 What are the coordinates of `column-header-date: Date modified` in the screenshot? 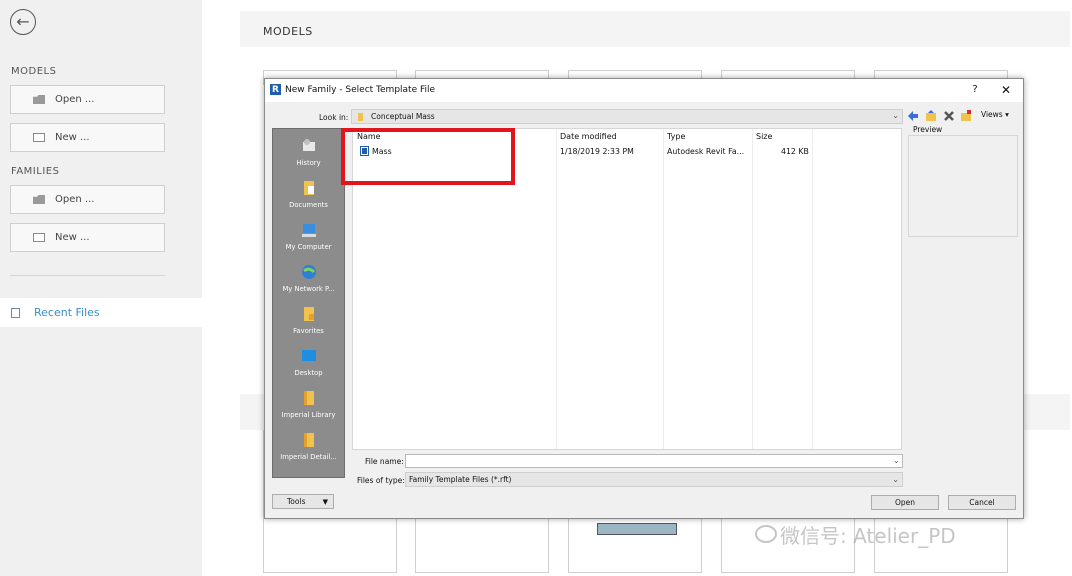 It's located at (588, 136).